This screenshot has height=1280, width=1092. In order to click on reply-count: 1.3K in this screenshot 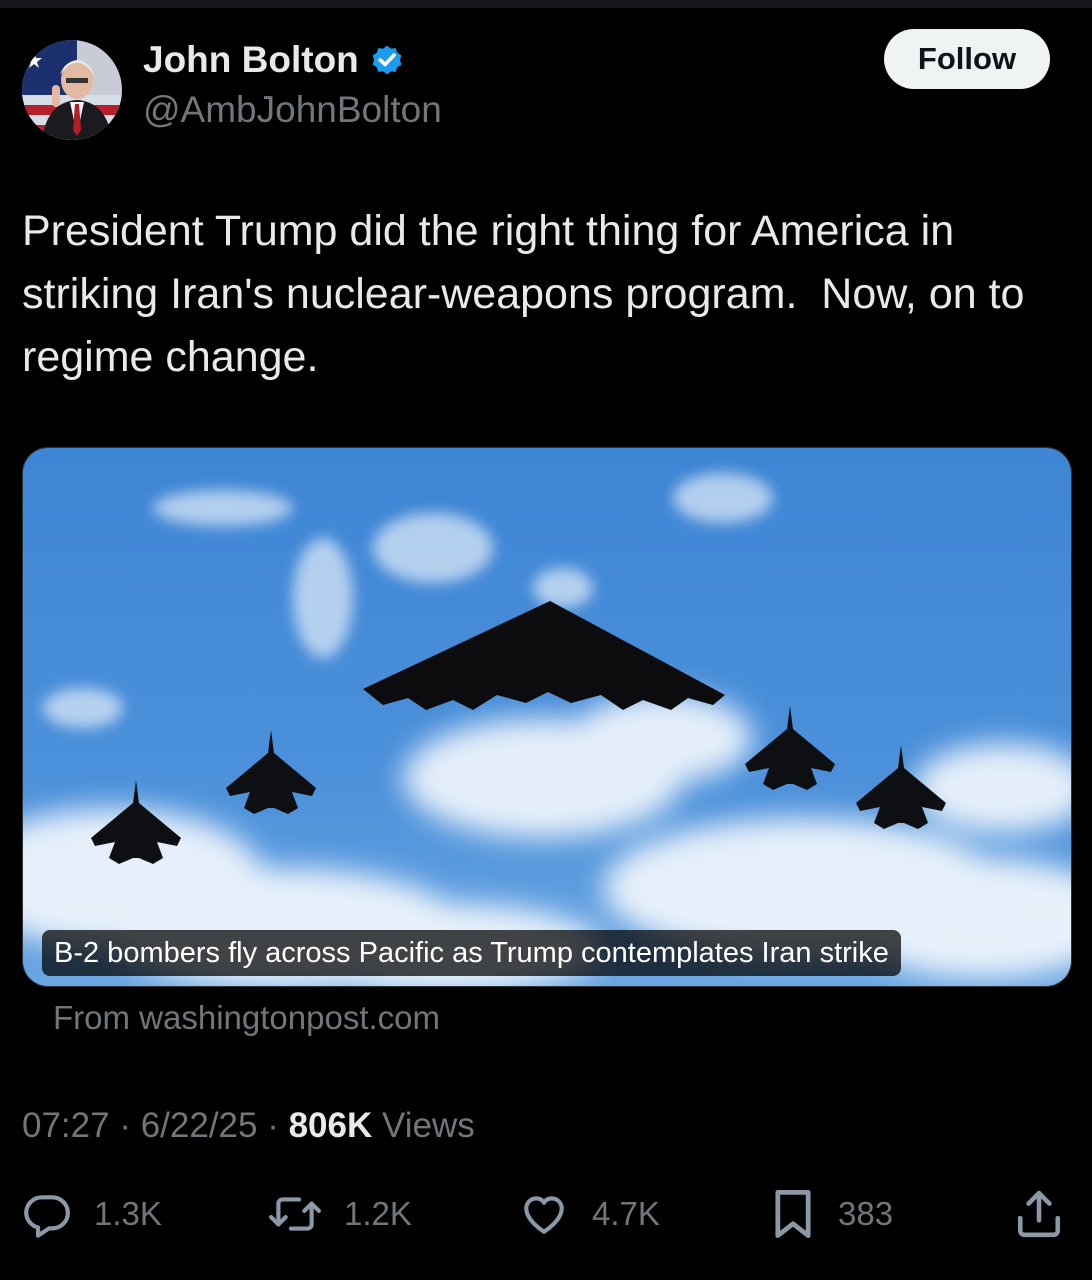, I will do `click(128, 1213)`.